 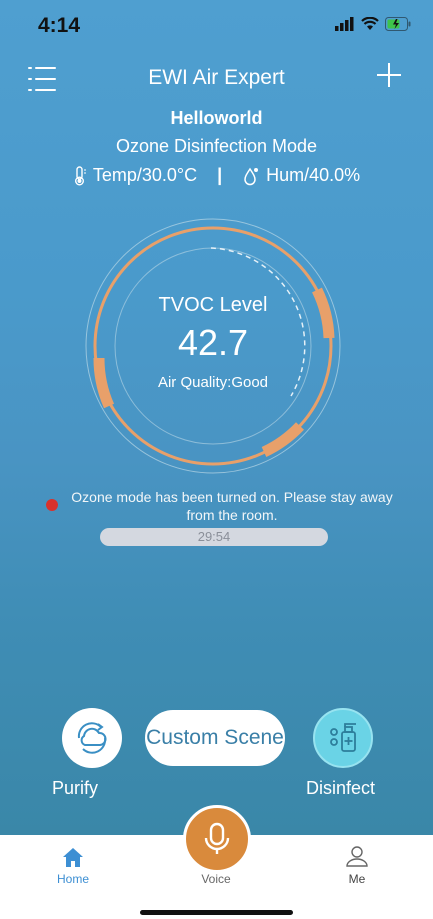 What do you see at coordinates (216, 175) in the screenshot?
I see `environment-readout: Temp/30.0°C | Hum/40.0%` at bounding box center [216, 175].